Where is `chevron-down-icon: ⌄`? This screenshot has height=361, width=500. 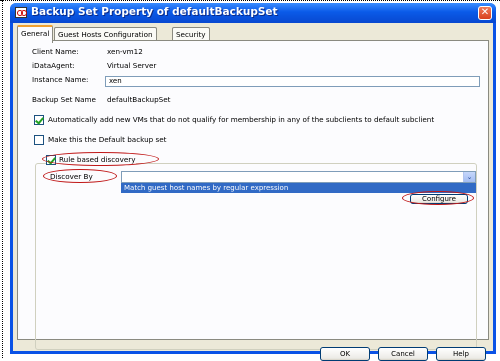
chevron-down-icon: ⌄ is located at coordinates (469, 177).